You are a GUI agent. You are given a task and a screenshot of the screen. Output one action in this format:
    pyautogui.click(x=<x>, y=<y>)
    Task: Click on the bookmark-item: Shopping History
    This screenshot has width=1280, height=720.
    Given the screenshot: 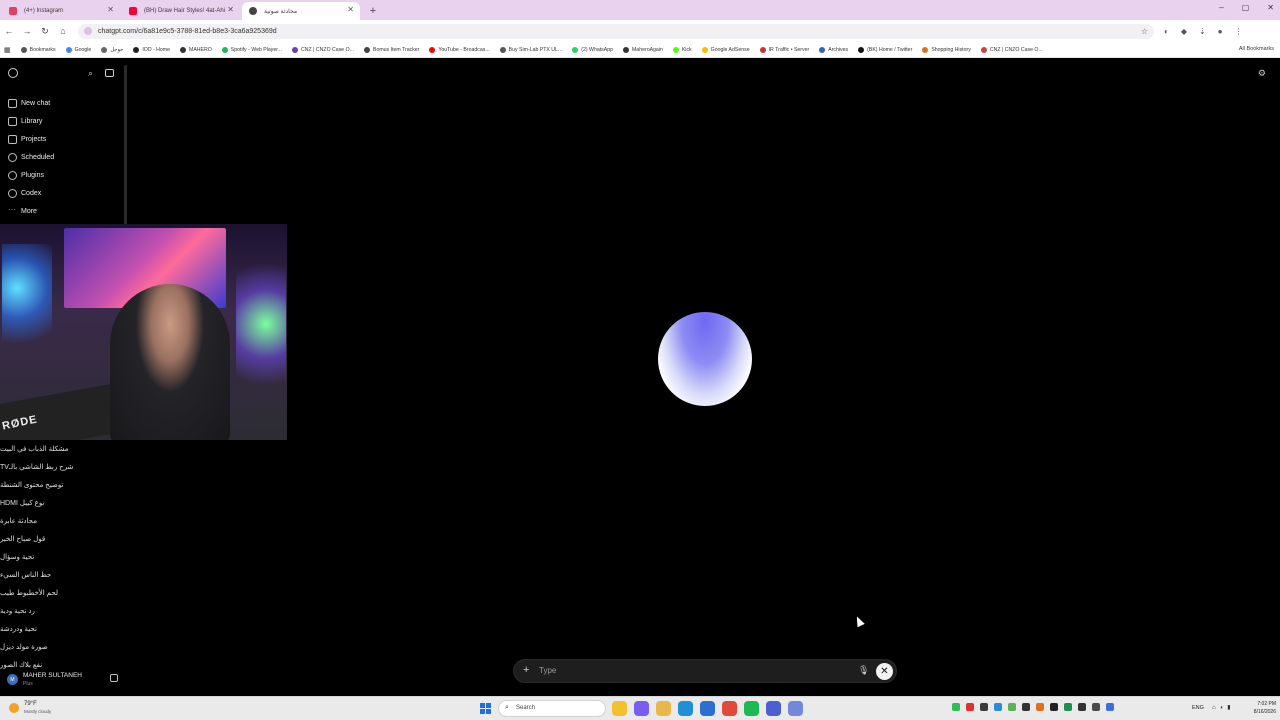 What is the action you would take?
    pyautogui.click(x=946, y=49)
    